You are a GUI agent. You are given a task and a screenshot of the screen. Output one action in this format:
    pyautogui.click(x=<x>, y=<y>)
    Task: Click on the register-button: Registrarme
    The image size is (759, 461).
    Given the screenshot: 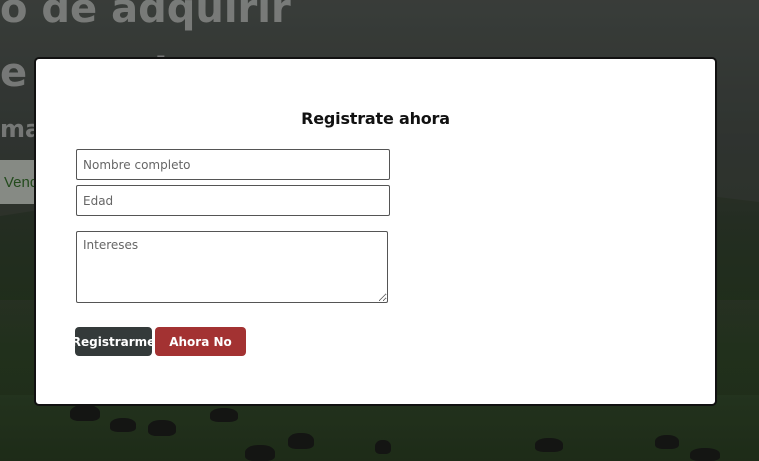 What is the action you would take?
    pyautogui.click(x=113, y=341)
    